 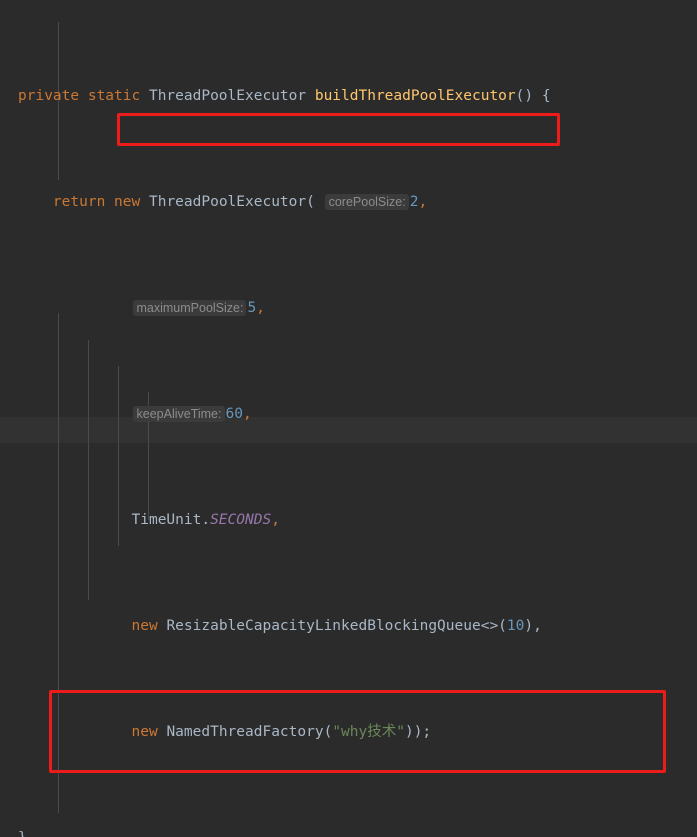 I want to click on keyword-private: private, so click(x=49, y=95).